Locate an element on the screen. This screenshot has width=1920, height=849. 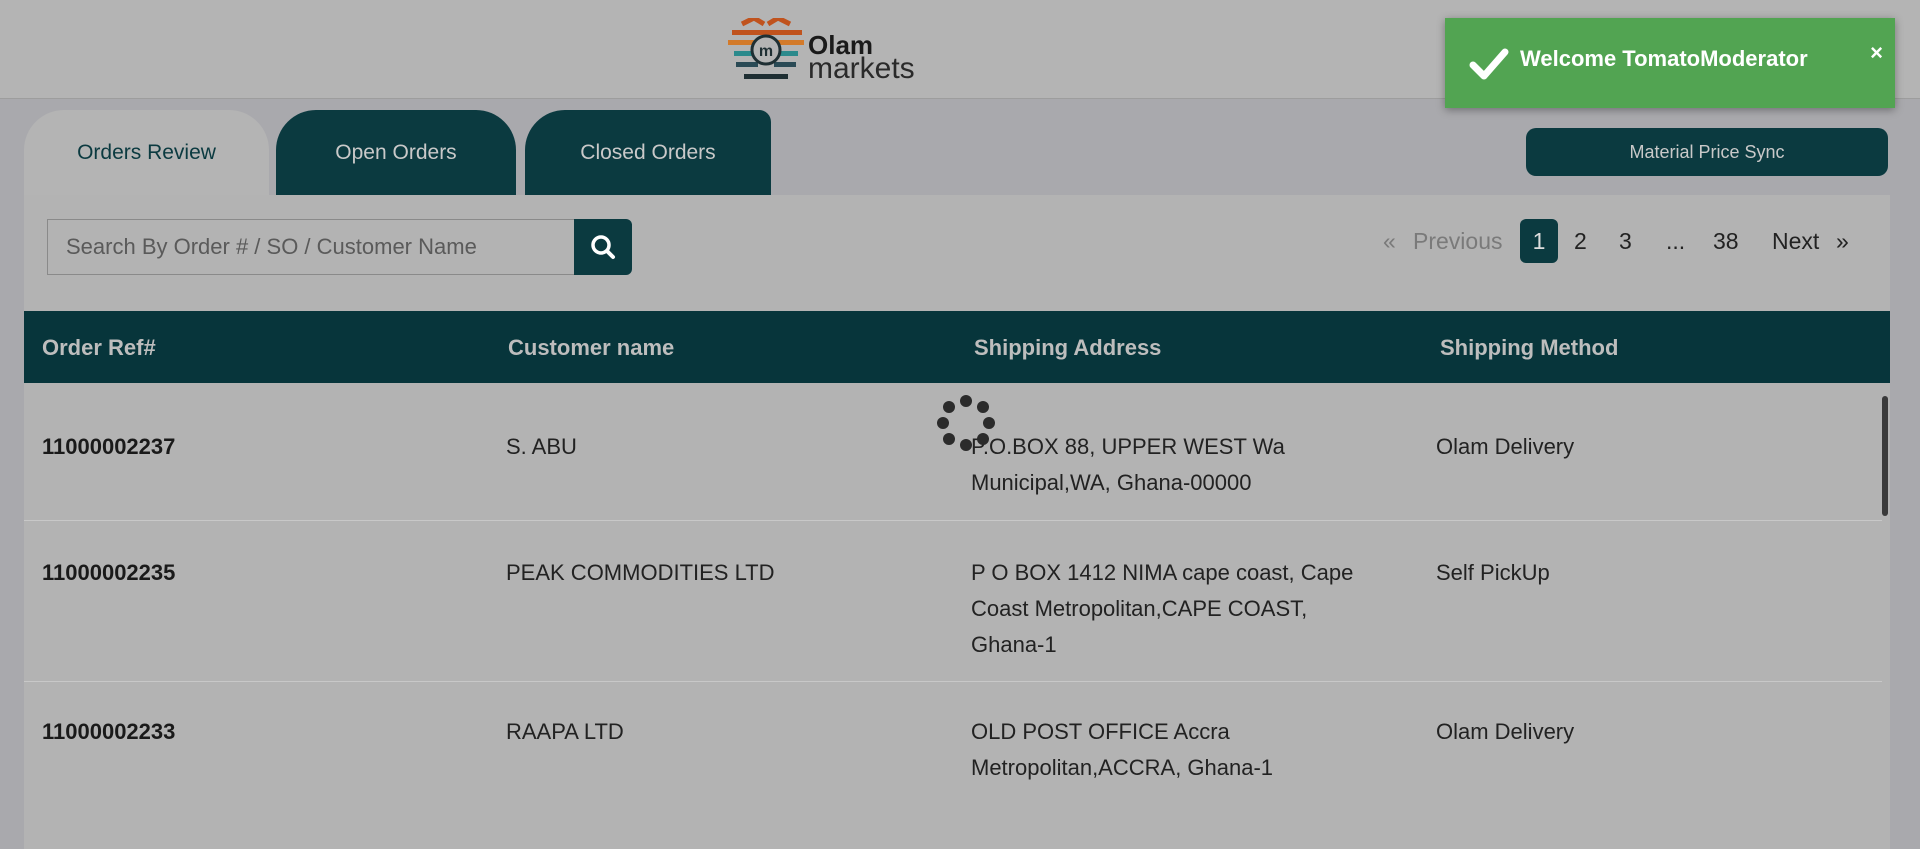
basket-icon: m is located at coordinates (766, 47).